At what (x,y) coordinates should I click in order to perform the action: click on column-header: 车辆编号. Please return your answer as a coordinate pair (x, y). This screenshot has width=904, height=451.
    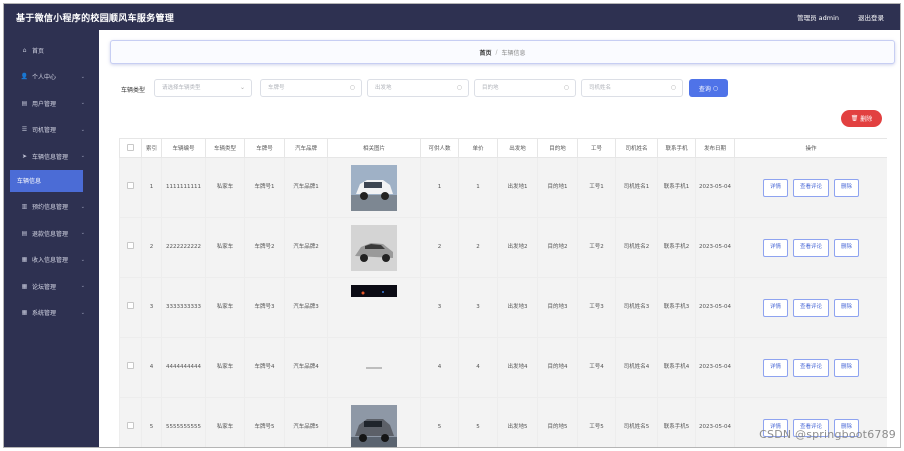
    Looking at the image, I should click on (183, 148).